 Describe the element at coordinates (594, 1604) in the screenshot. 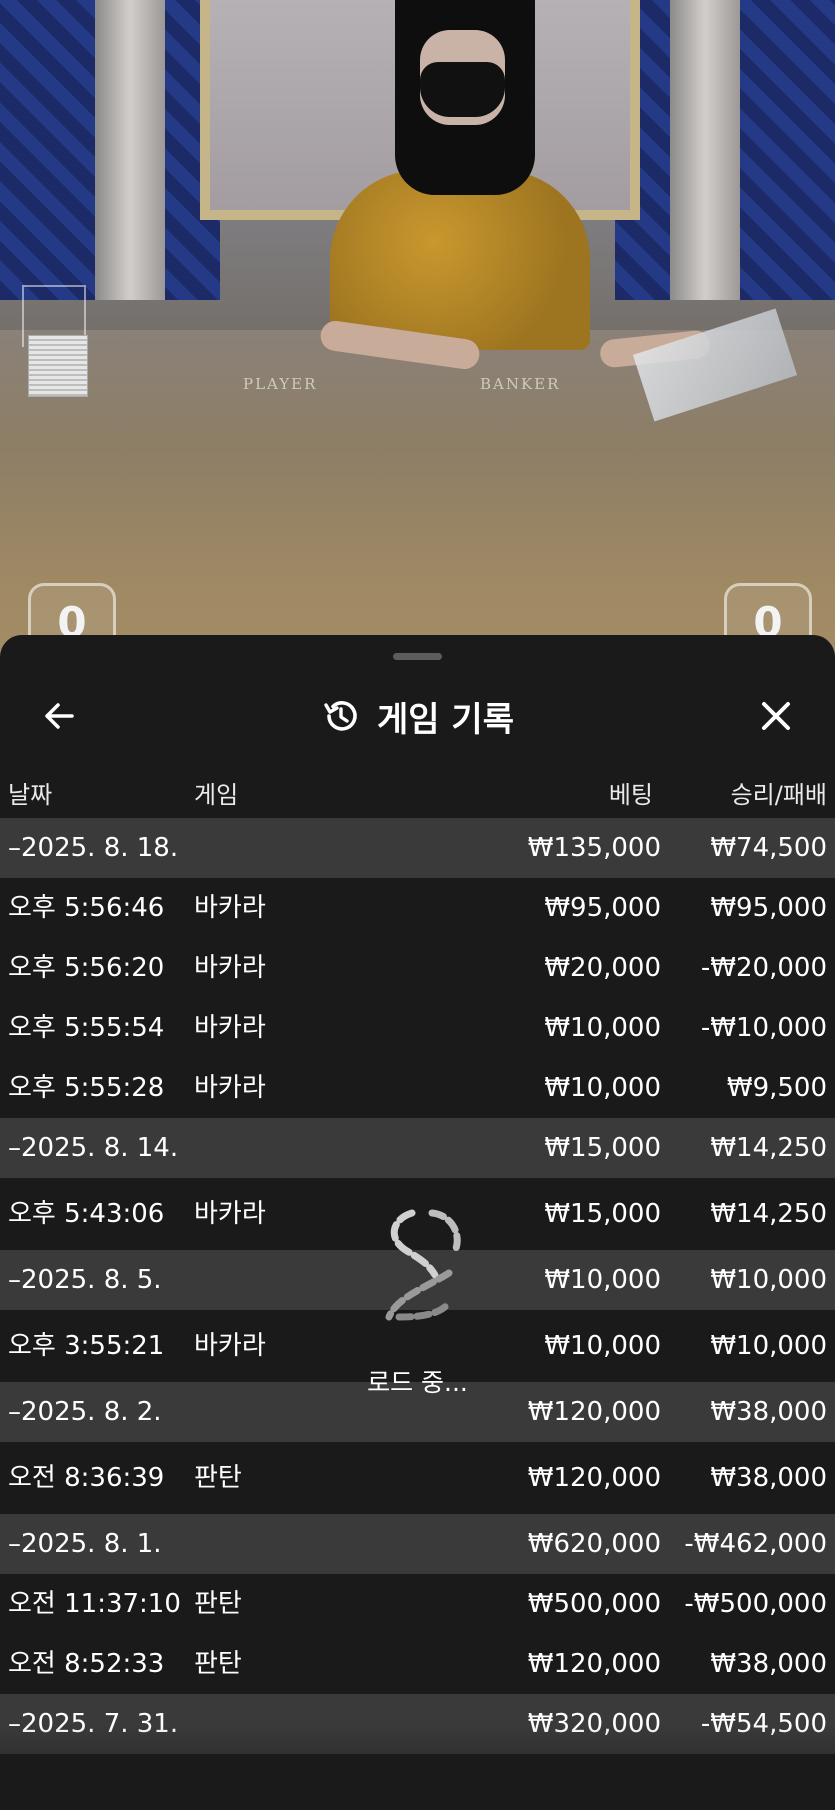

I see `bet-cell: ₩500,000` at that location.